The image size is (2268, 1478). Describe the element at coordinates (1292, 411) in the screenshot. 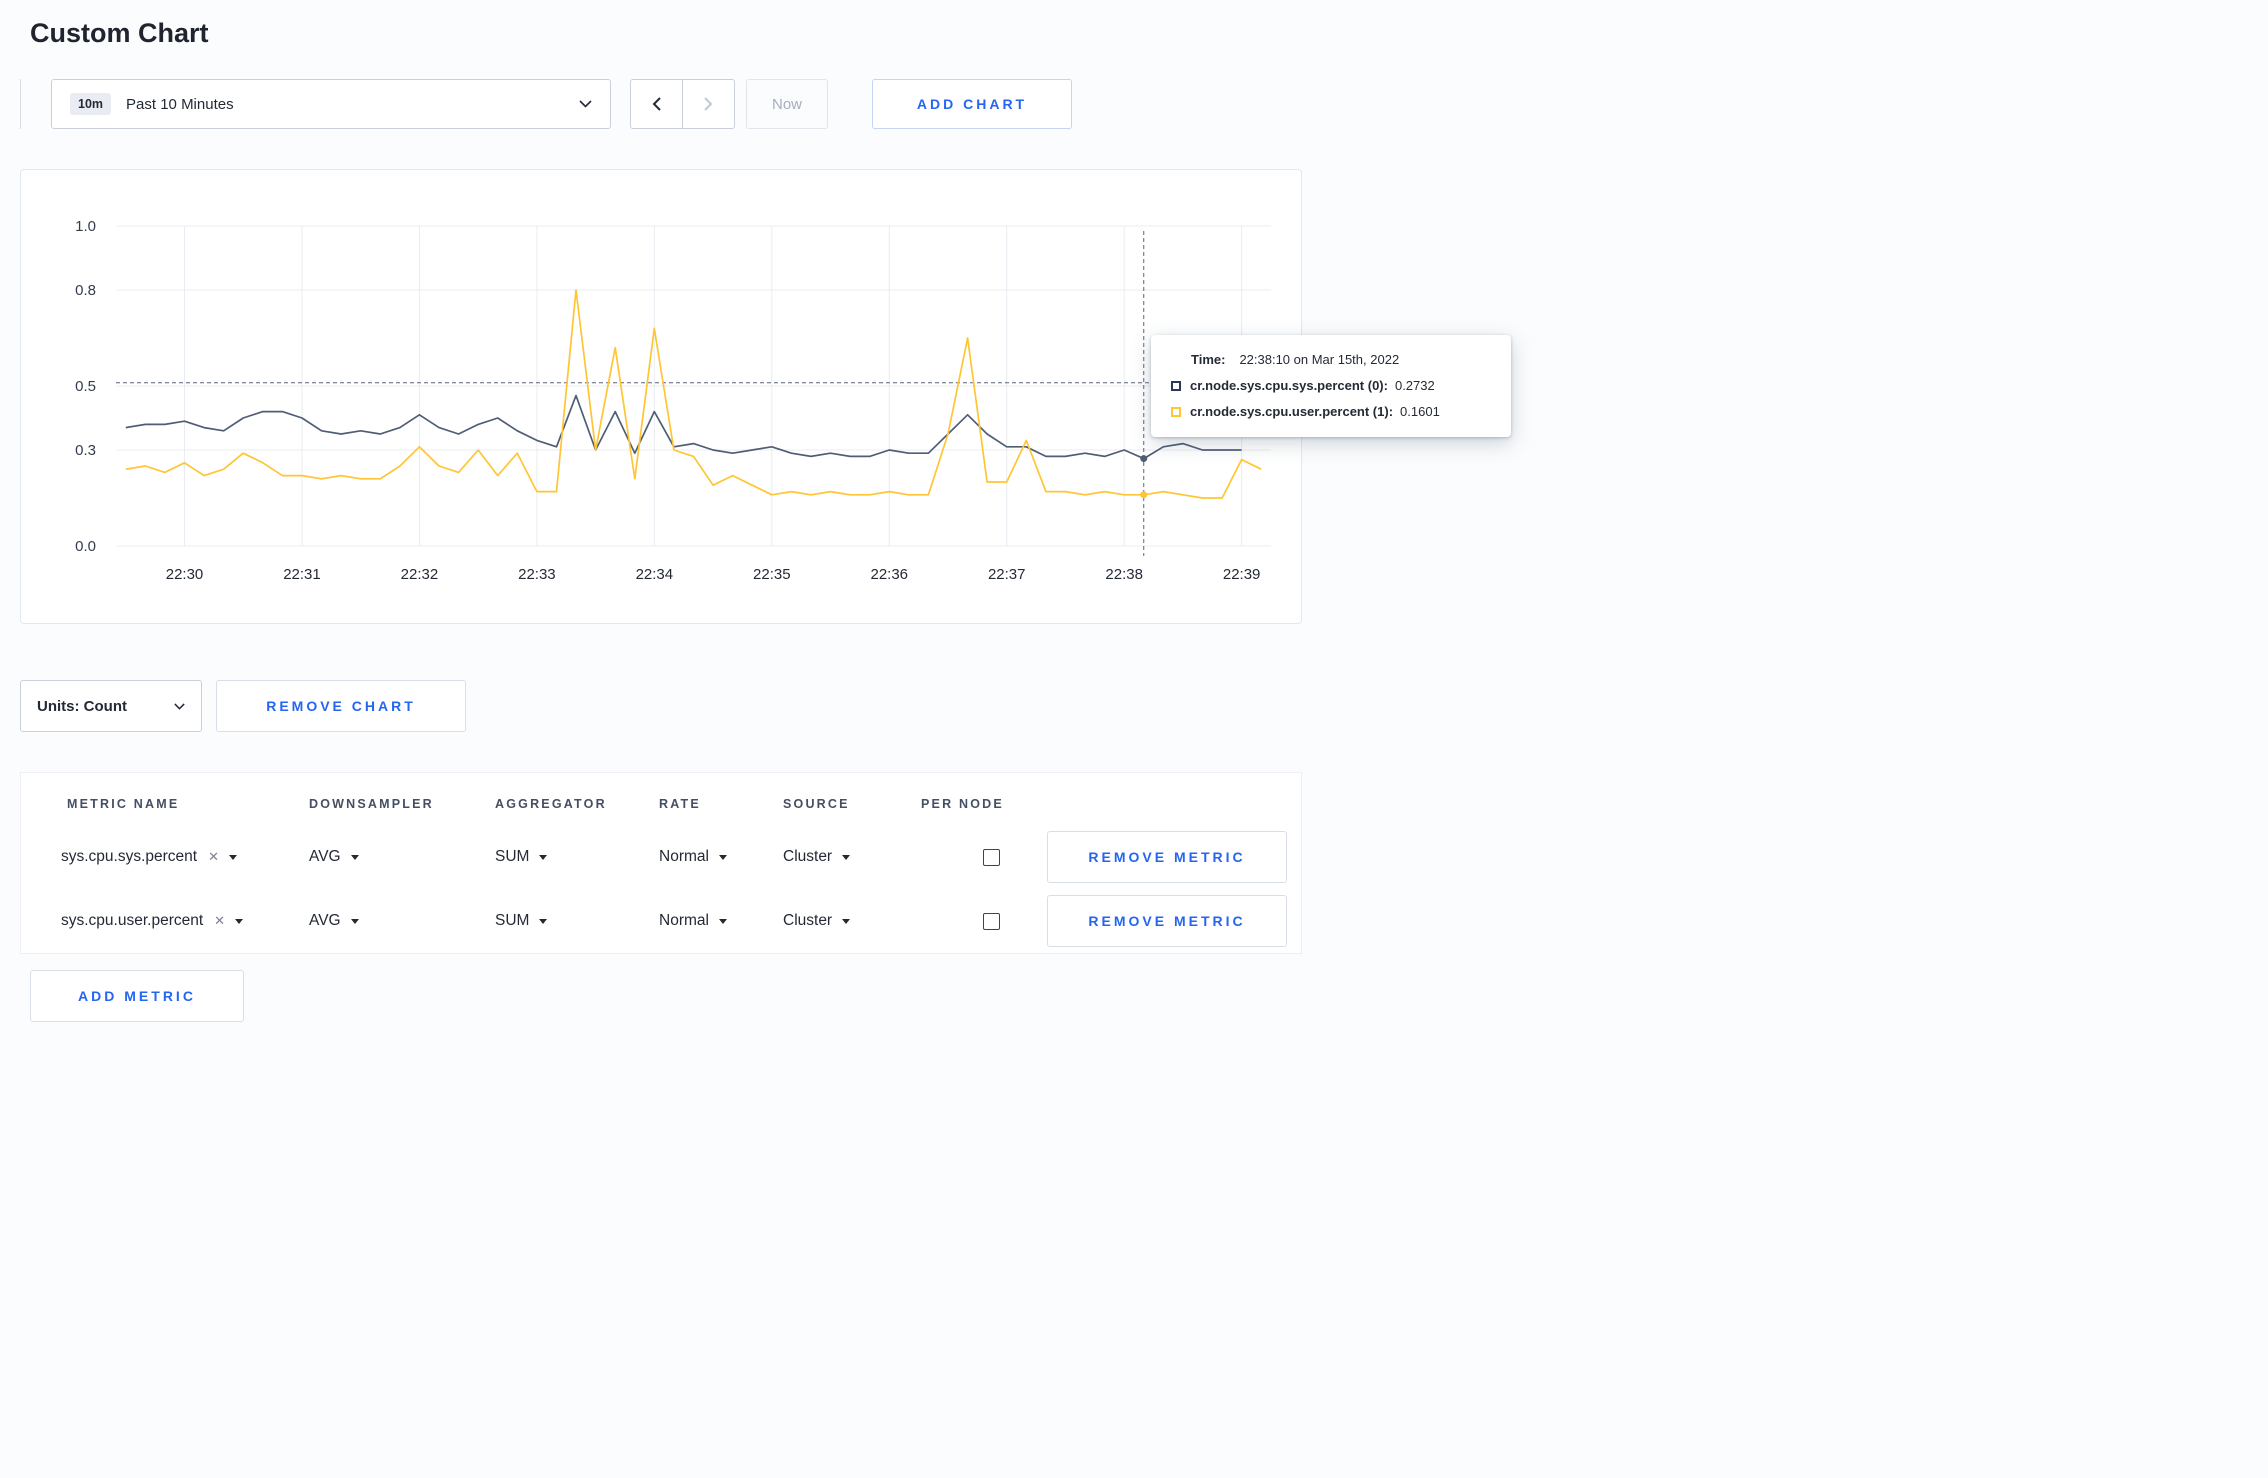

I see `tooltip-series-label: cr.node.sys.cpu.user.percent (1):` at that location.